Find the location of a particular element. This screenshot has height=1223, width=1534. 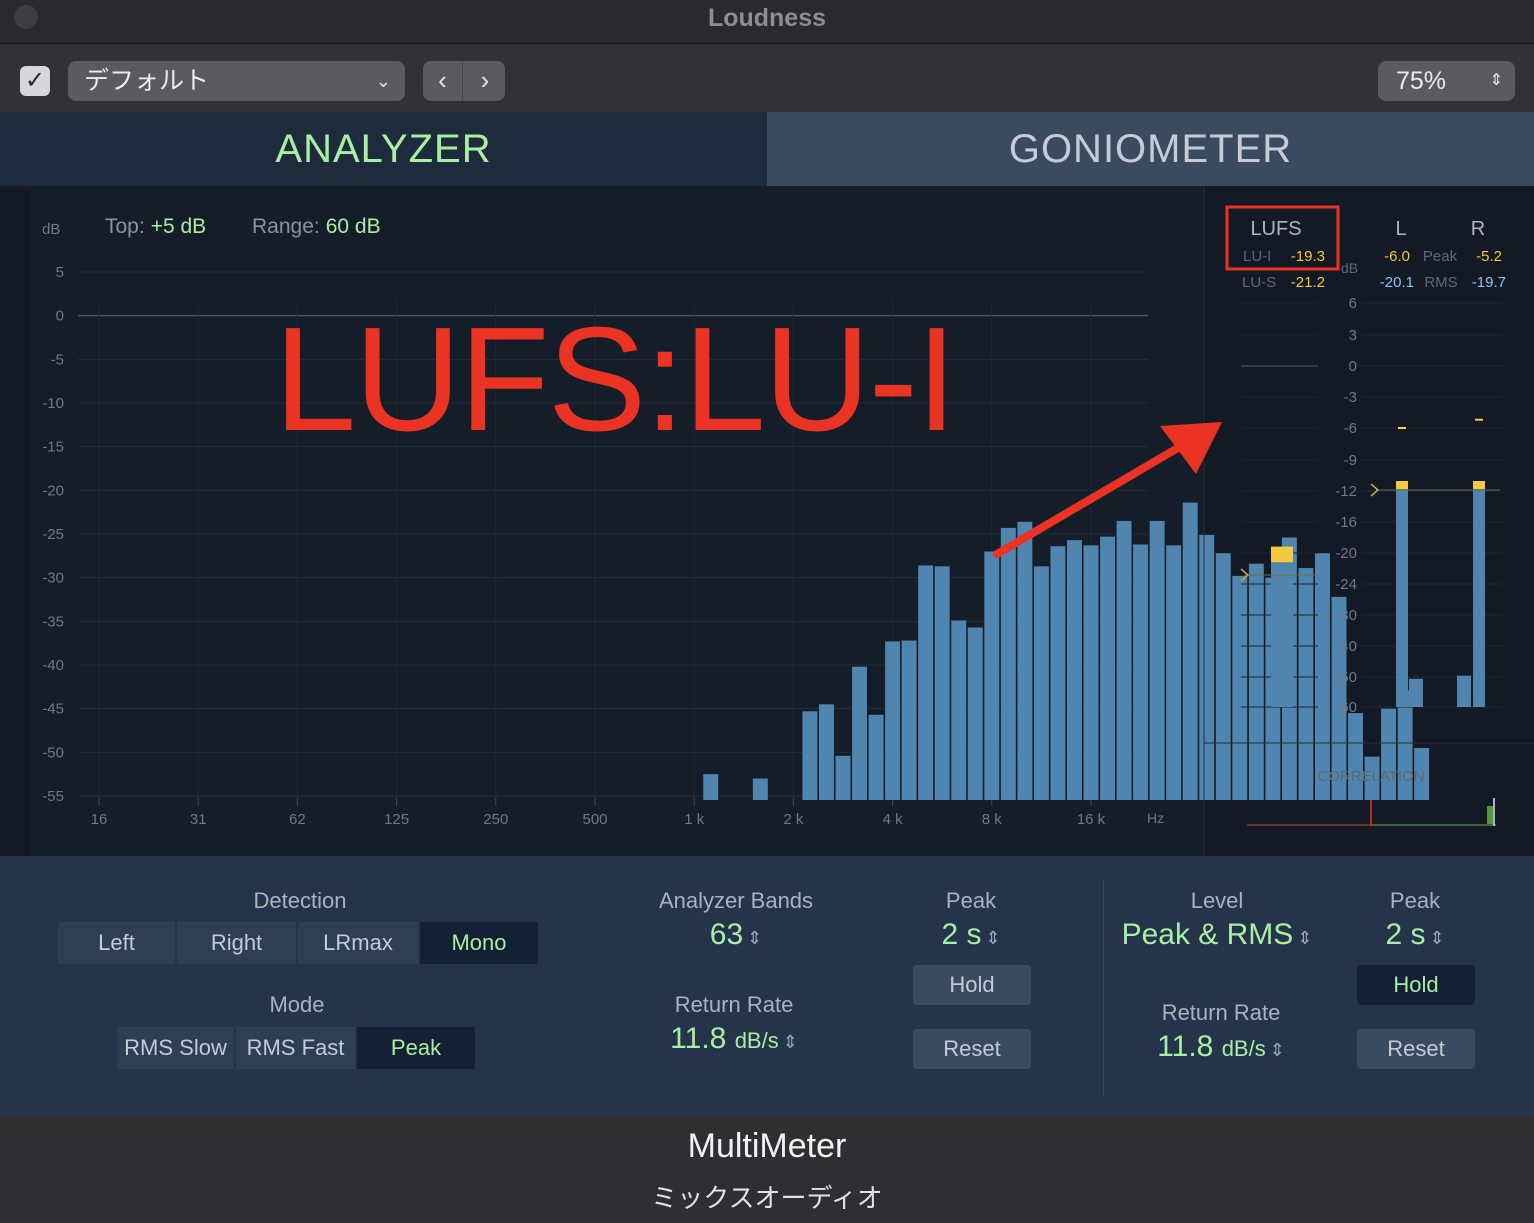

detection-left-button: Left is located at coordinates (116, 943).